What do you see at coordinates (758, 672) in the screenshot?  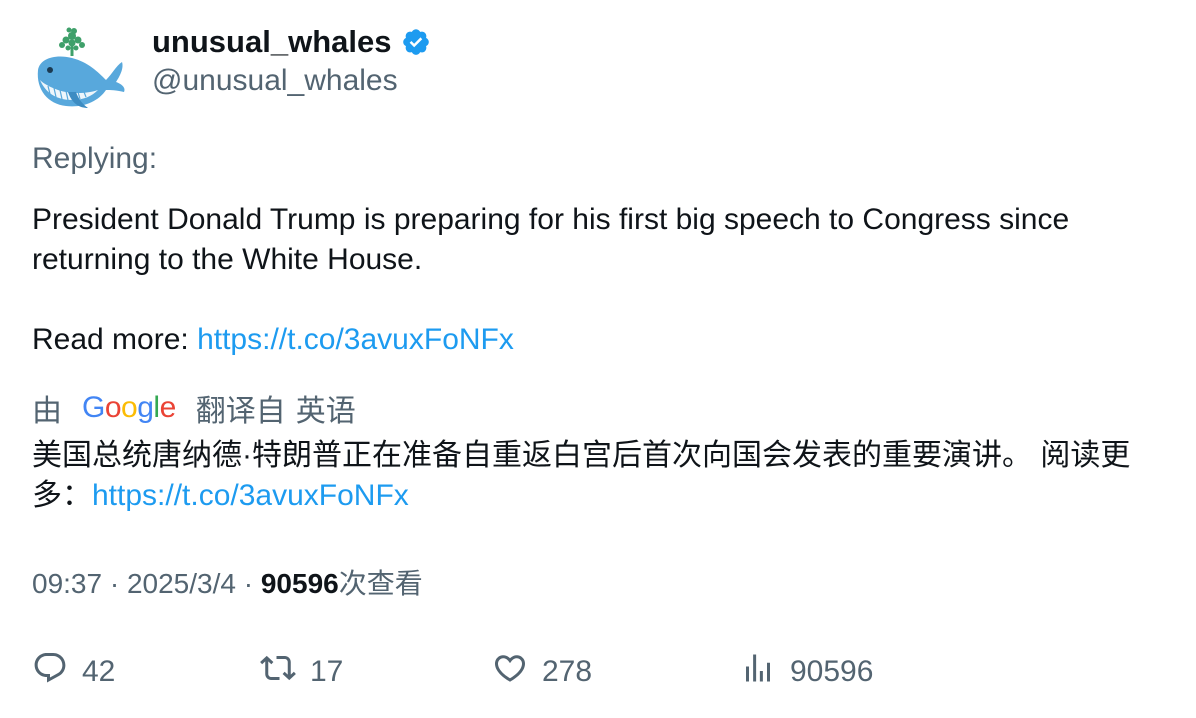 I see `analytics-icon` at bounding box center [758, 672].